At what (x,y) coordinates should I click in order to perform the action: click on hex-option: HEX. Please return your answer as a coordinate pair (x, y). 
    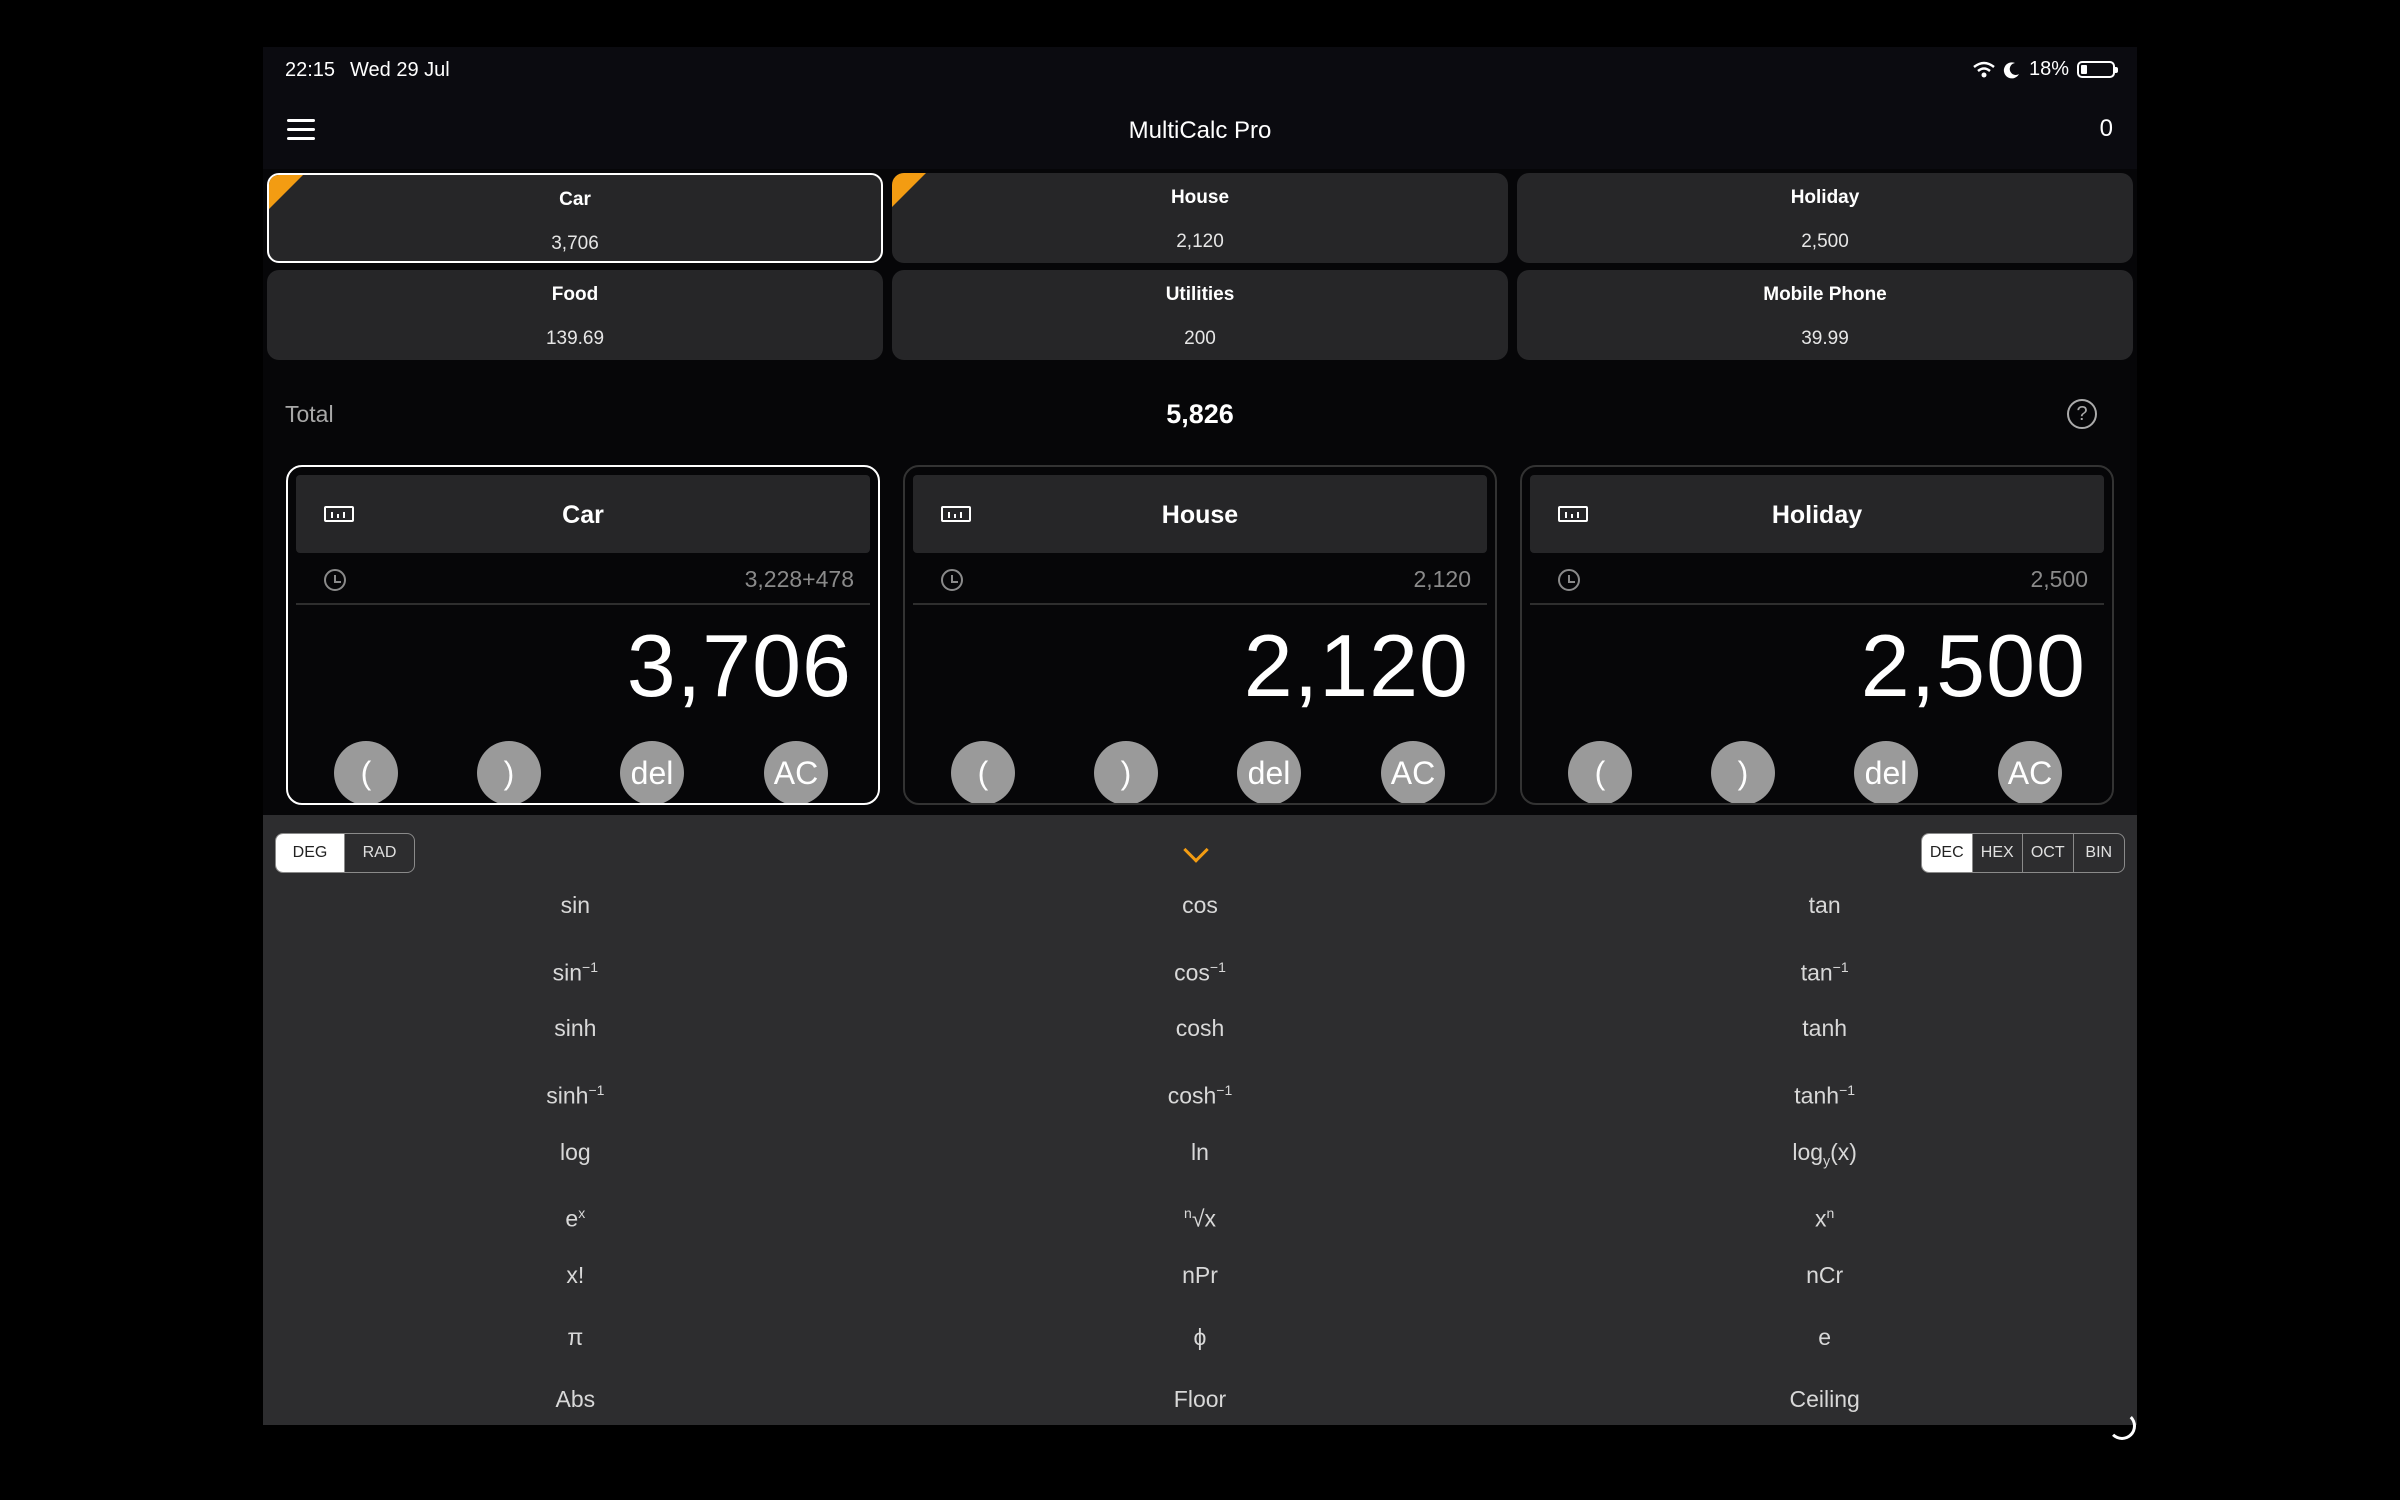
    Looking at the image, I should click on (1998, 853).